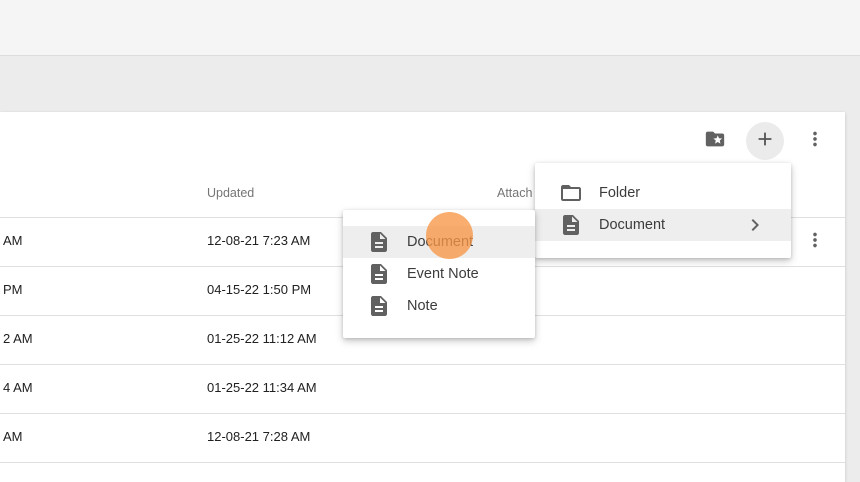 The width and height of the screenshot is (860, 482). Describe the element at coordinates (262, 338) in the screenshot. I see `updated-cell: 01-25-22 11:12 AM` at that location.